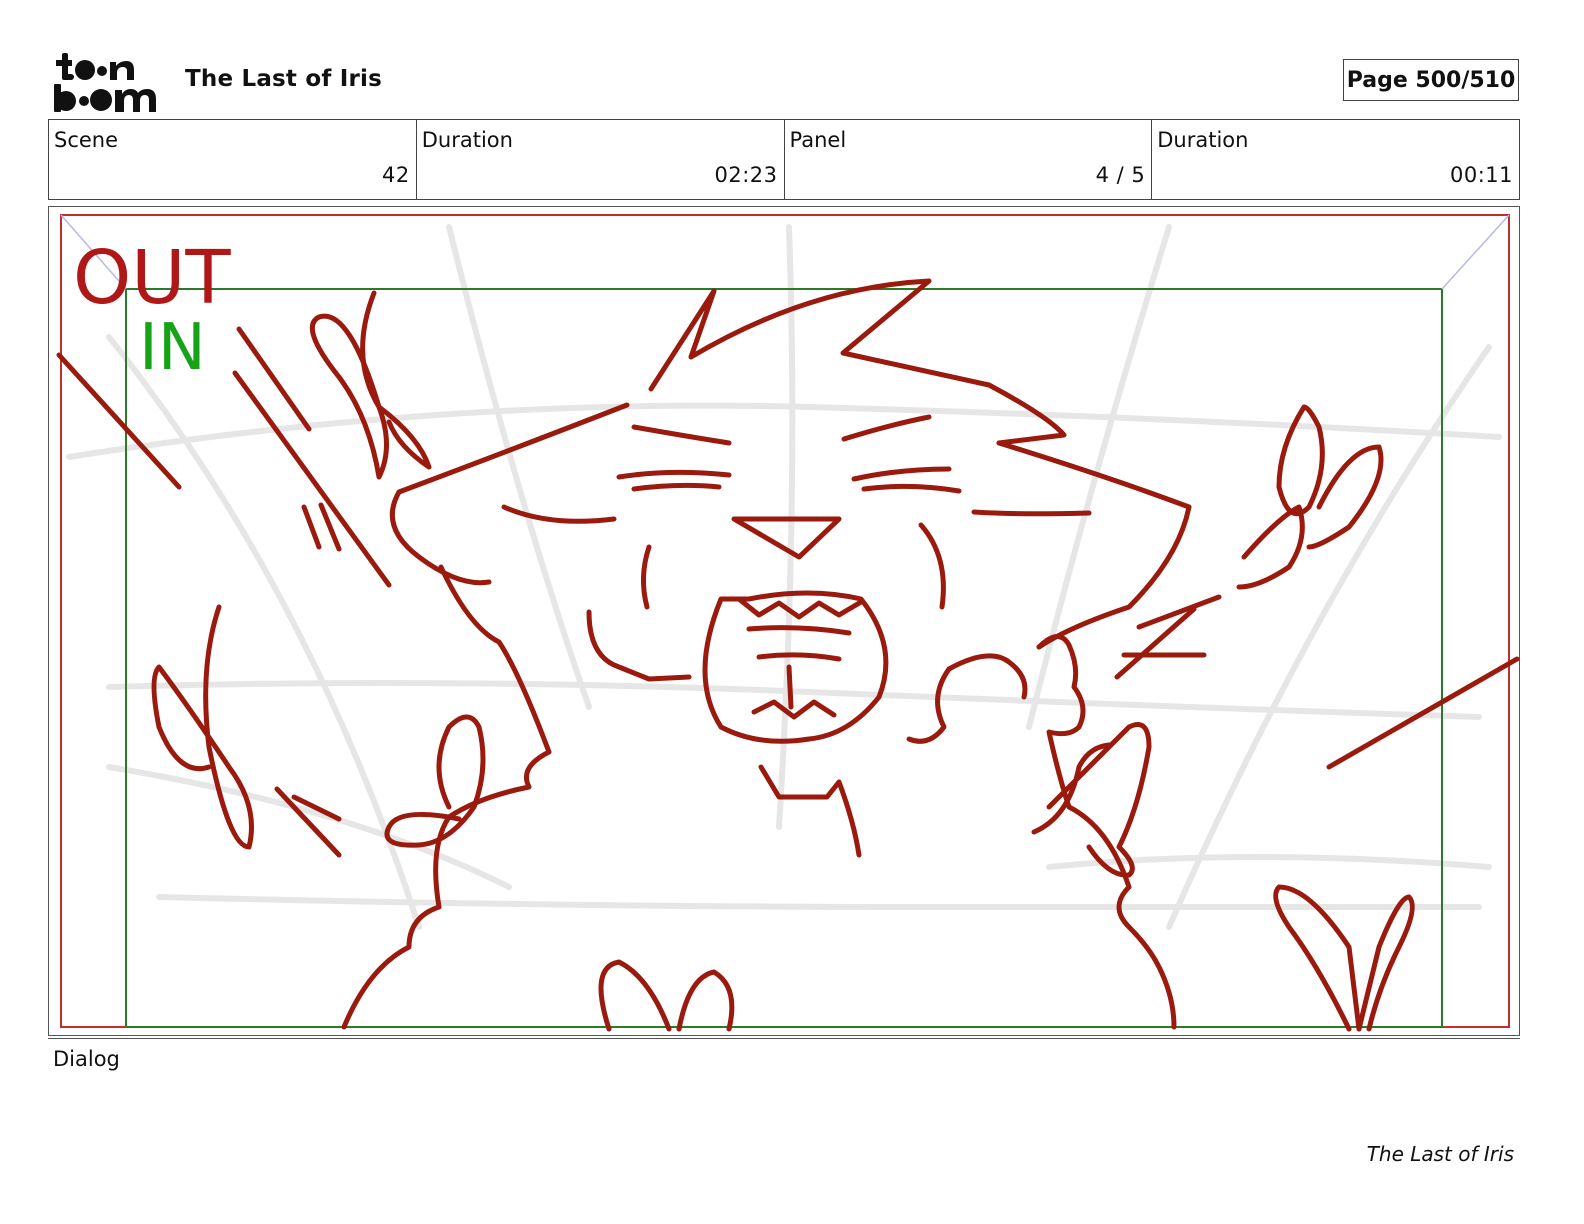 This screenshot has height=1224, width=1584. What do you see at coordinates (86, 1059) in the screenshot?
I see `dialog-label: Dialog` at bounding box center [86, 1059].